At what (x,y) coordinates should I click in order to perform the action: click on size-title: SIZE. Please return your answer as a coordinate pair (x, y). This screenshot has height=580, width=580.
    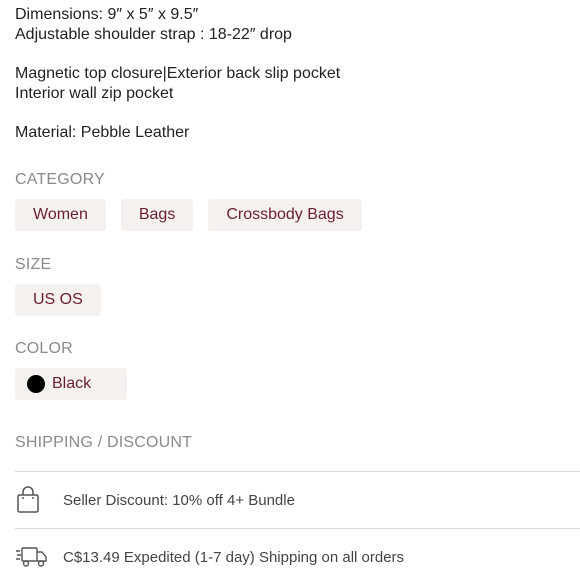
    Looking at the image, I should click on (33, 264).